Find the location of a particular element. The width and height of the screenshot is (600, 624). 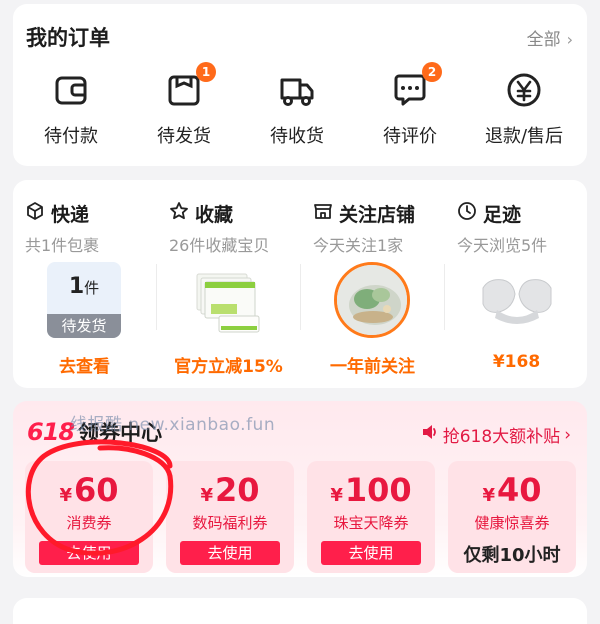

orders-all-label: 全部 is located at coordinates (543, 40).